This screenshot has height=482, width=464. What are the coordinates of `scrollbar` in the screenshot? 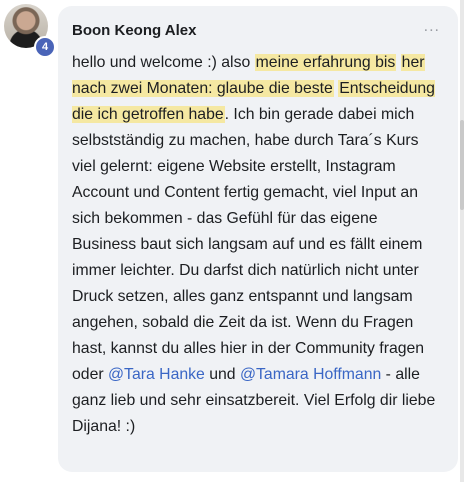 It's located at (462, 241).